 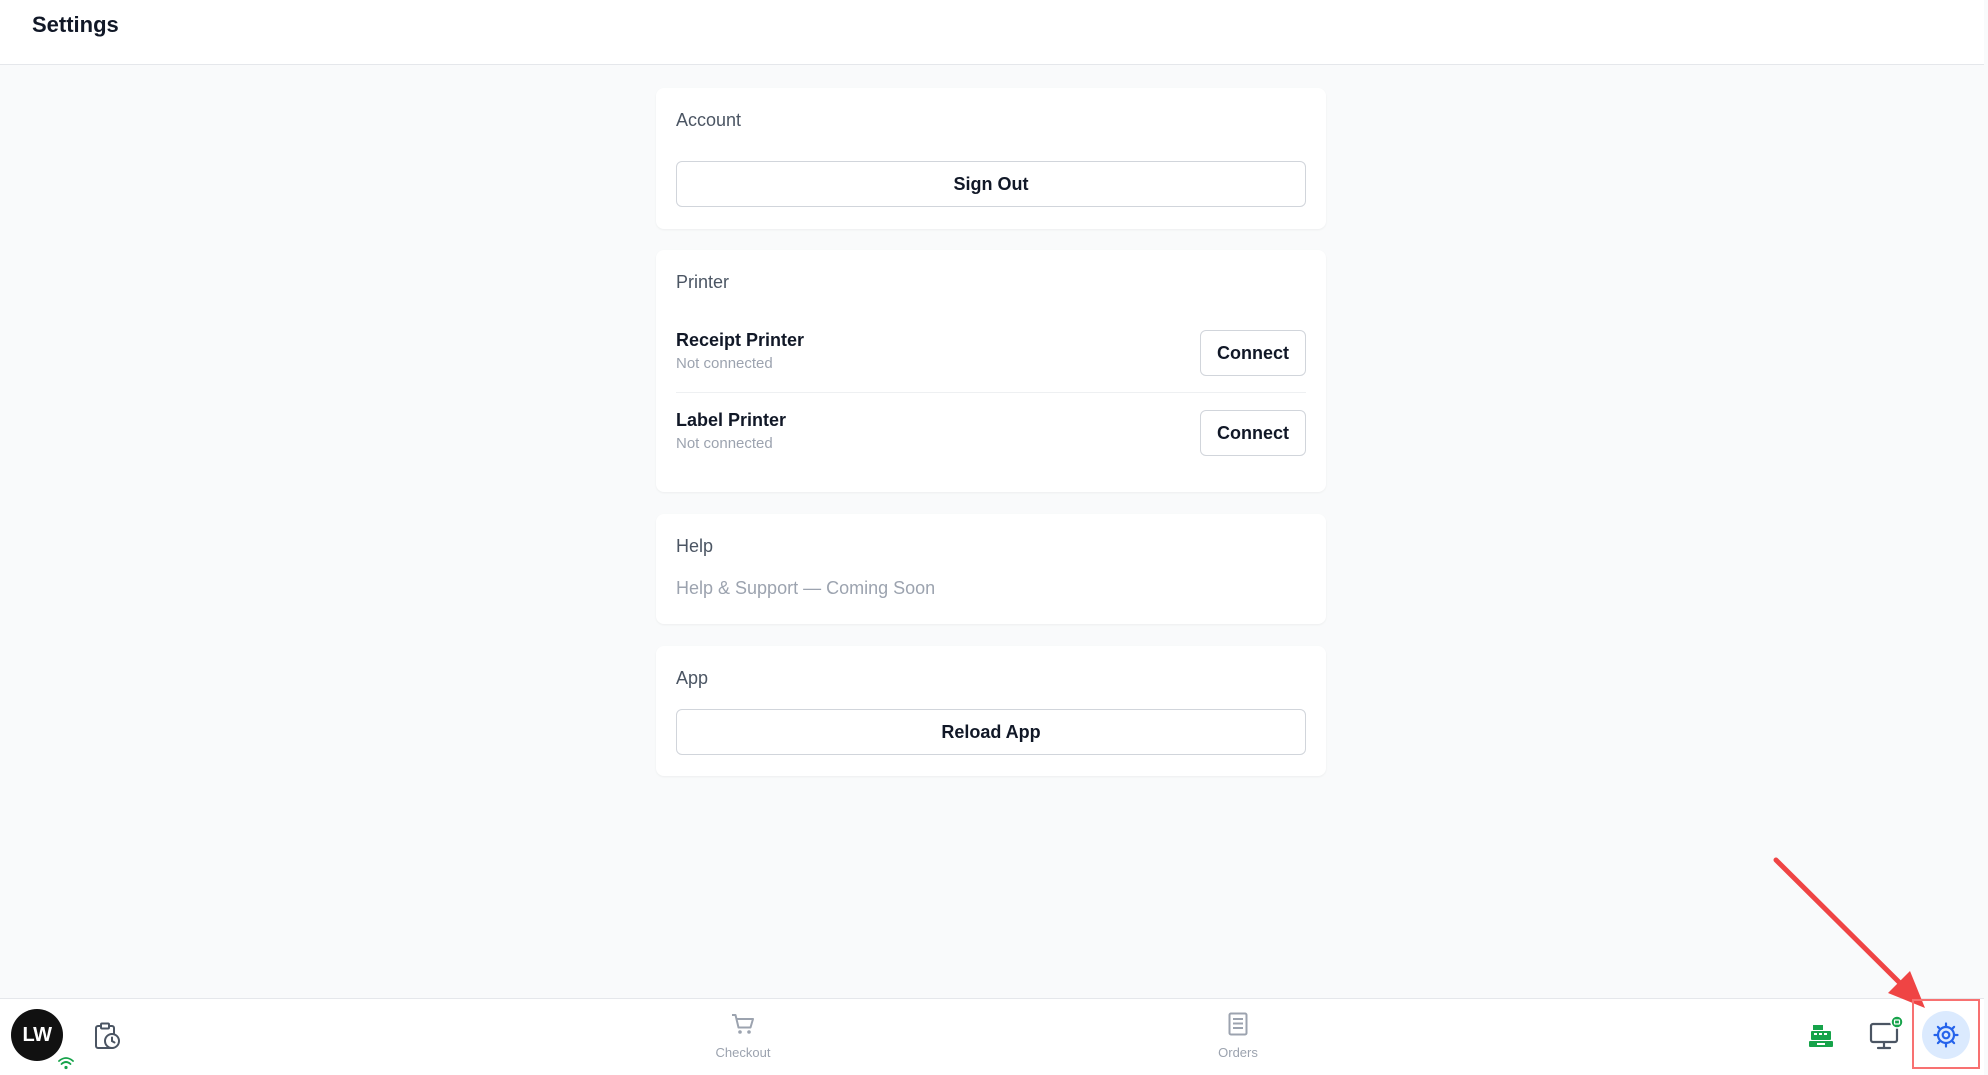 What do you see at coordinates (1886, 1034) in the screenshot?
I see `monitor-icon` at bounding box center [1886, 1034].